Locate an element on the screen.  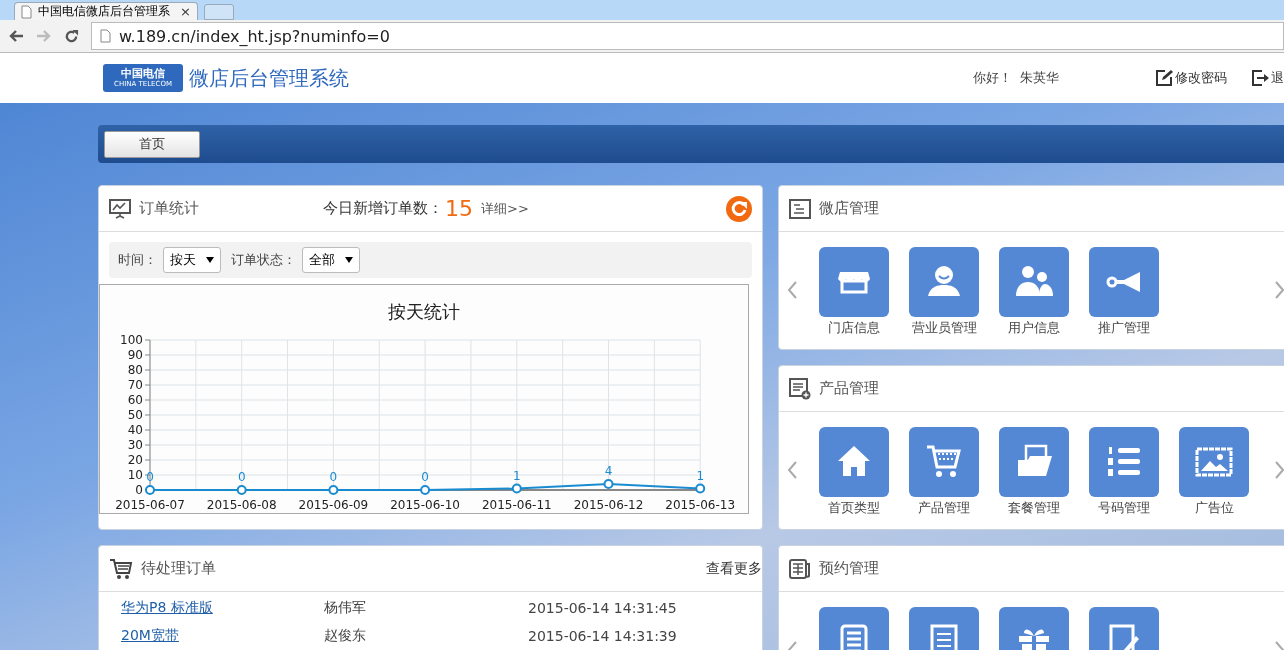
today-orders-count: 15 is located at coordinates (459, 208).